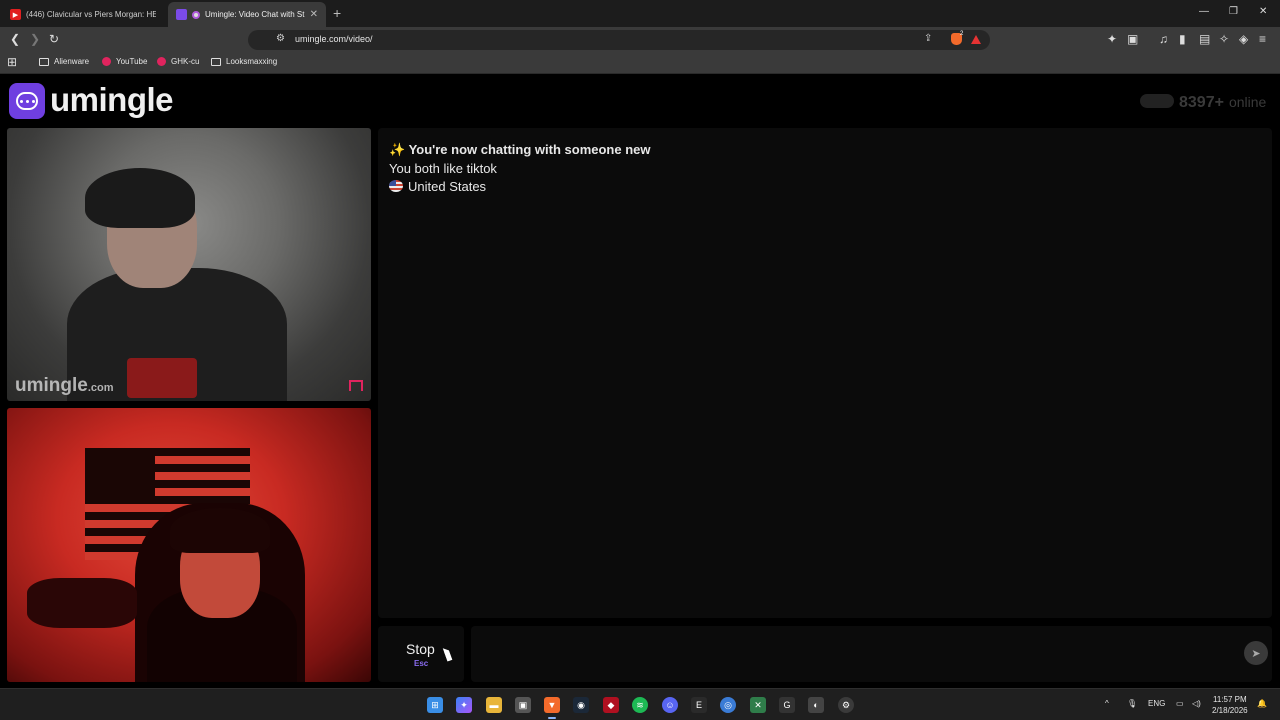 The image size is (1280, 720). I want to click on online-label: online, so click(1247, 102).